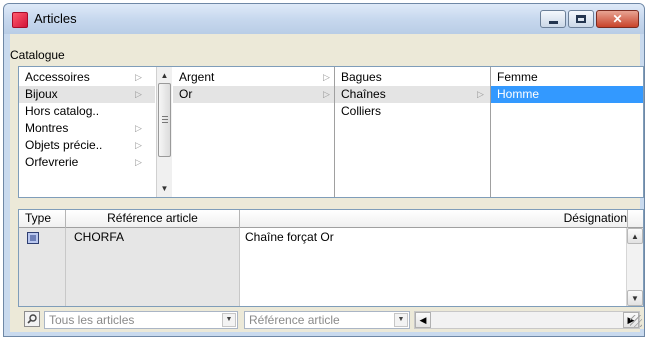 Image resolution: width=648 pixels, height=340 pixels. Describe the element at coordinates (553, 22) in the screenshot. I see `minimize-icon` at that location.